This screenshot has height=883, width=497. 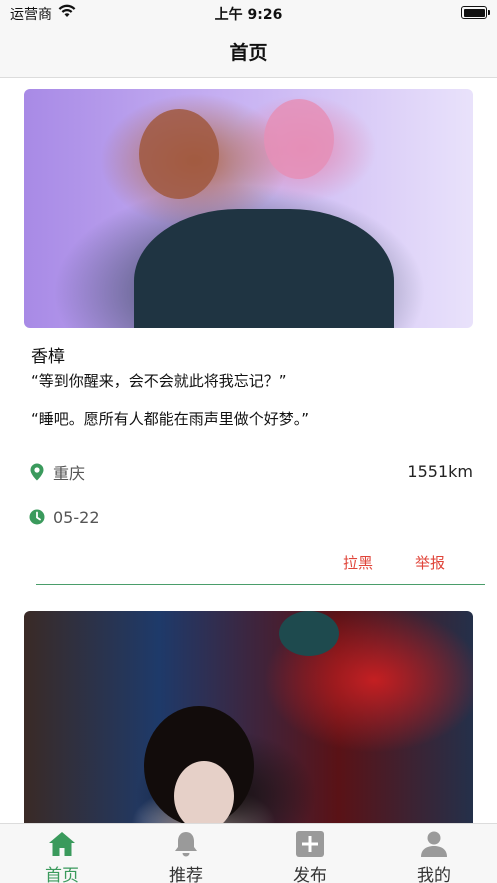 What do you see at coordinates (159, 381) in the screenshot?
I see `post-quote-1: “等到你醒来，会不会就此将我忘记？”` at bounding box center [159, 381].